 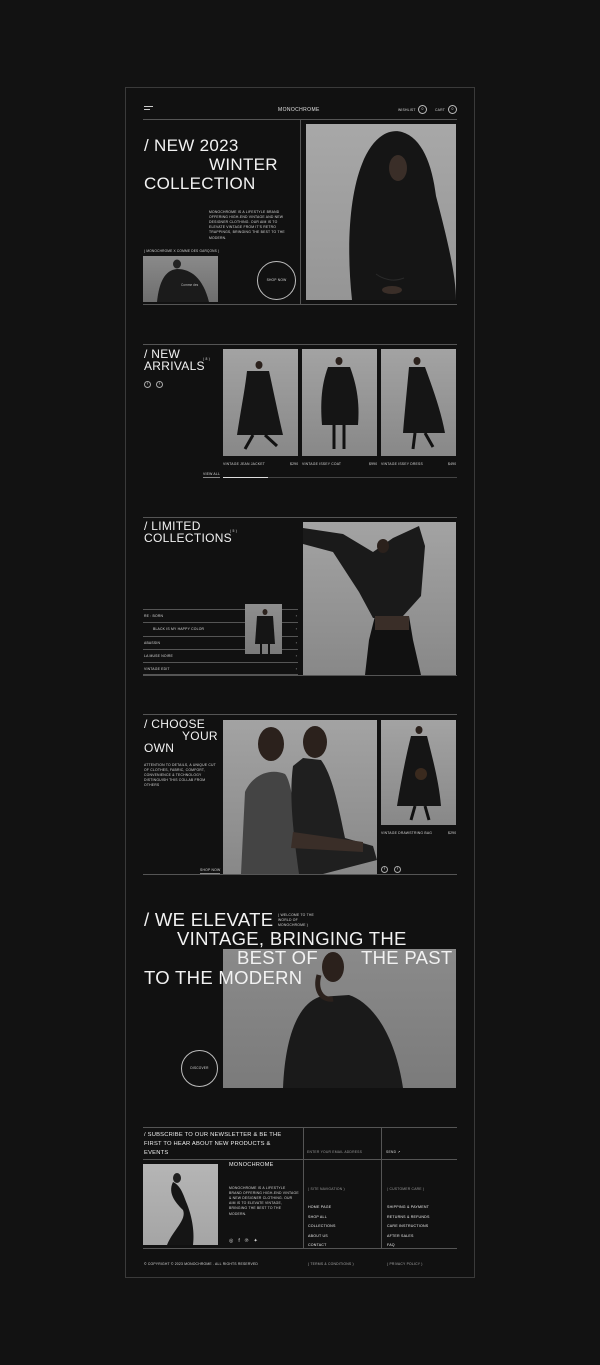 I want to click on instagram-icon: ◎, so click(x=231, y=1241).